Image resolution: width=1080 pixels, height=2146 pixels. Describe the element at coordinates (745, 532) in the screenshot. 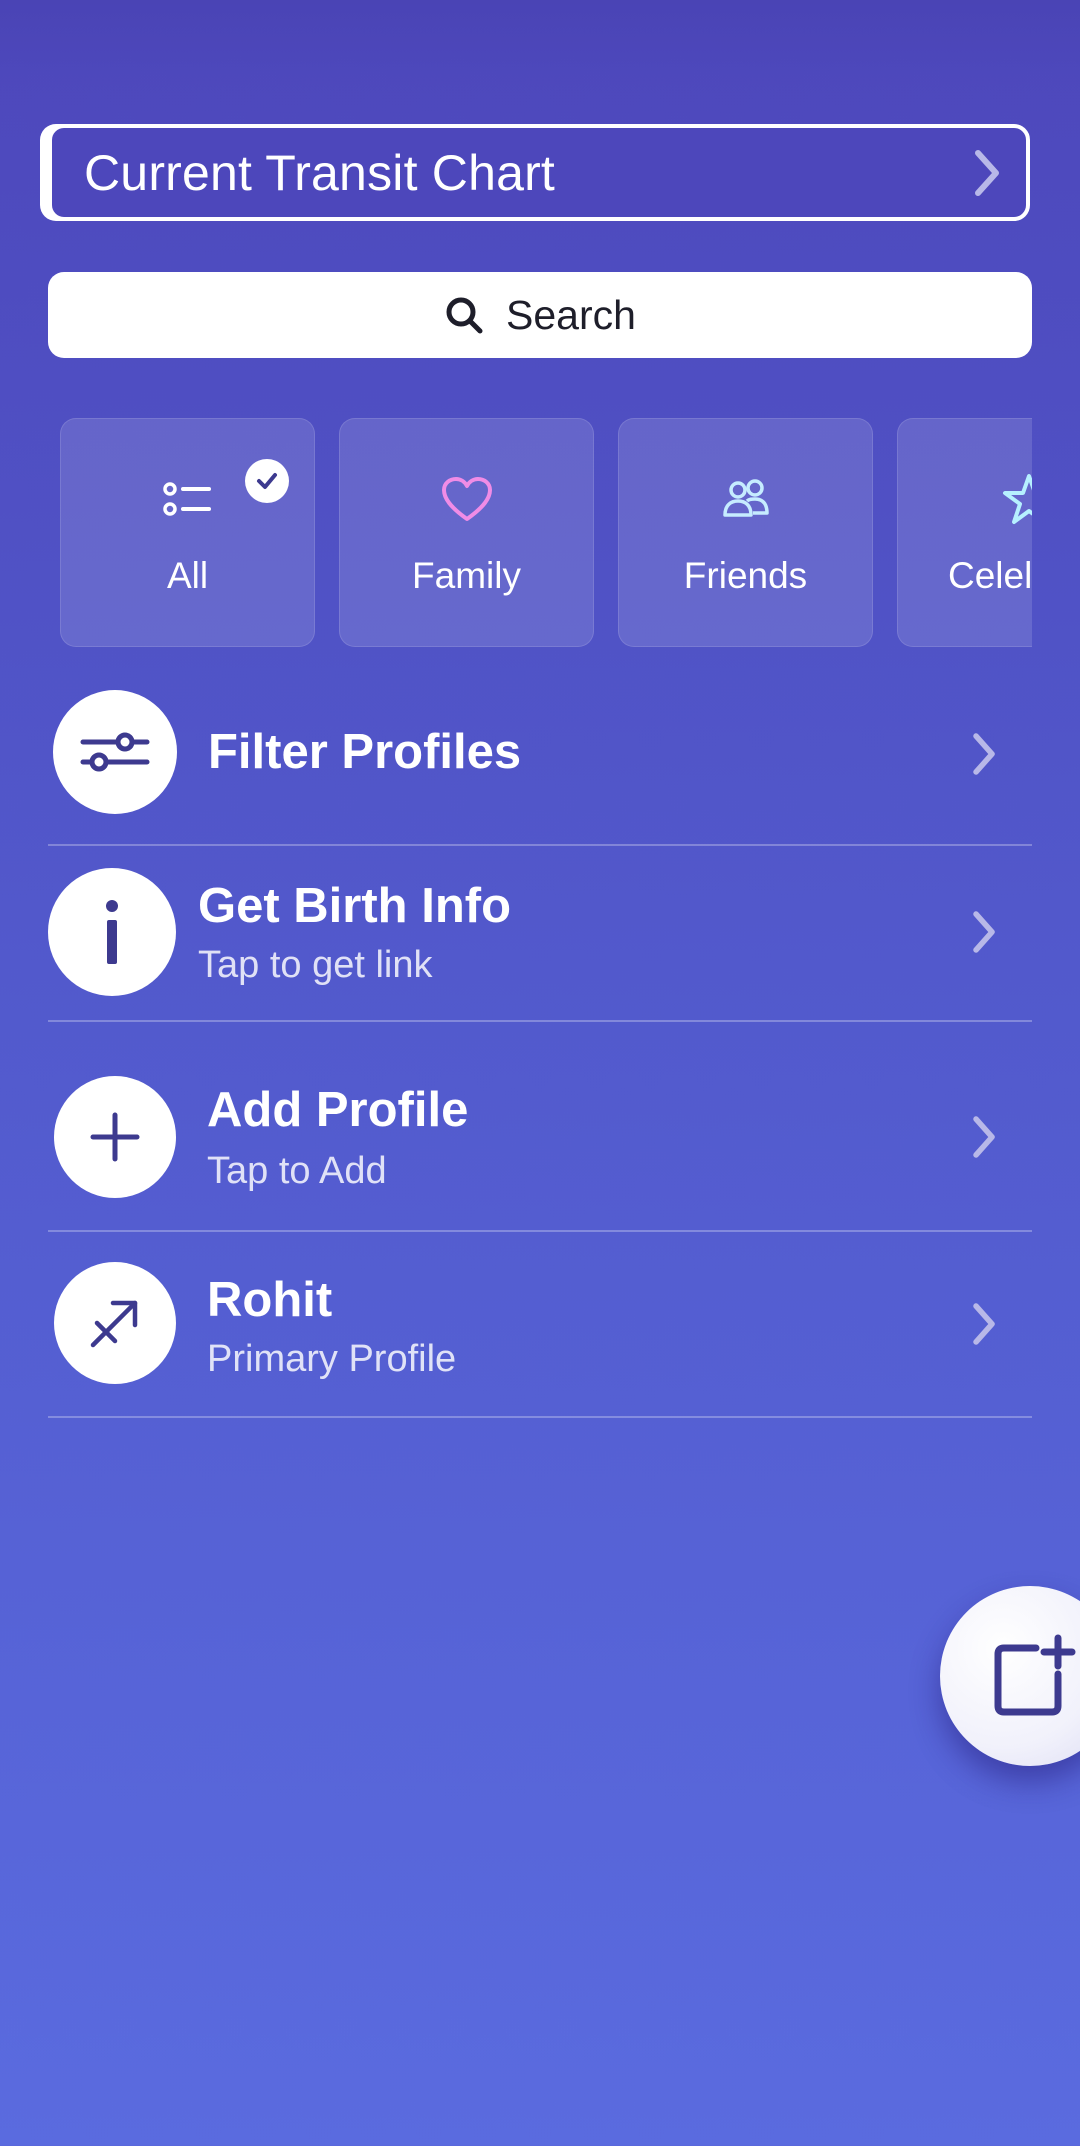

I see `category-friends: Friends` at that location.